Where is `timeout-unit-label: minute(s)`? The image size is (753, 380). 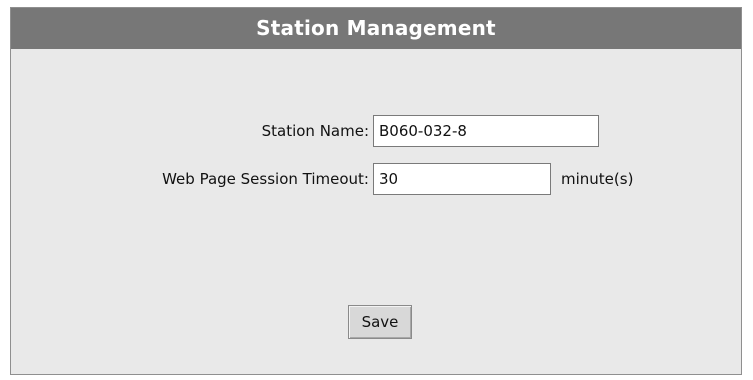 timeout-unit-label: minute(s) is located at coordinates (597, 179).